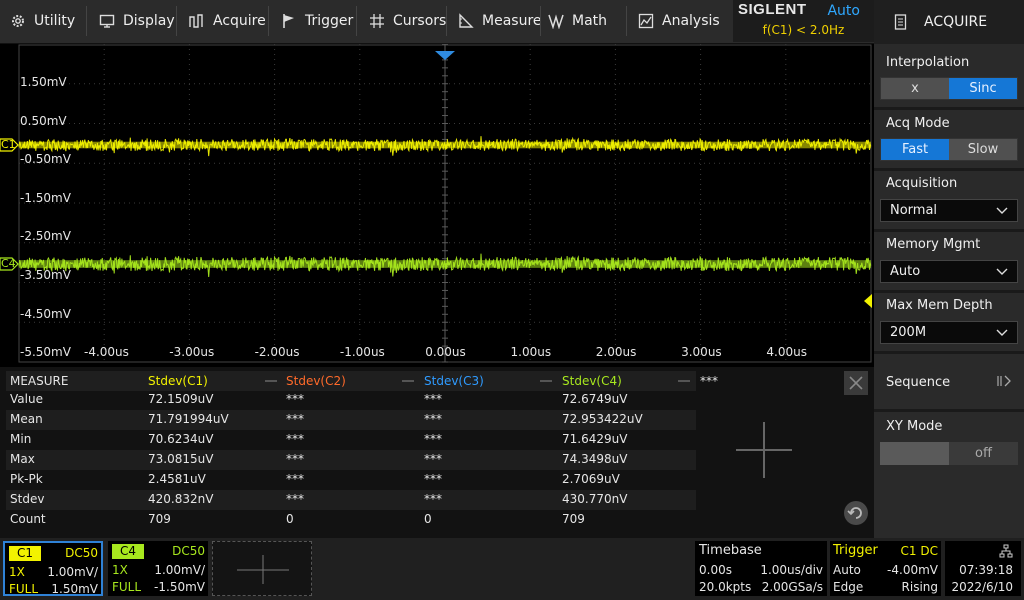 This screenshot has width=1024, height=600. Describe the element at coordinates (192, 352) in the screenshot. I see `x-axis-label: -3.00us` at that location.